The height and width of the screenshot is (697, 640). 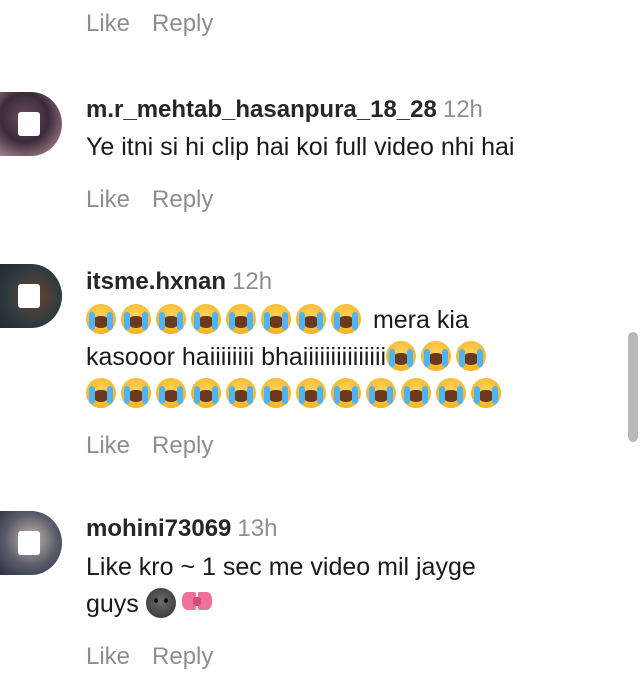 What do you see at coordinates (420, 320) in the screenshot?
I see `comment-text-segment: mera kia` at bounding box center [420, 320].